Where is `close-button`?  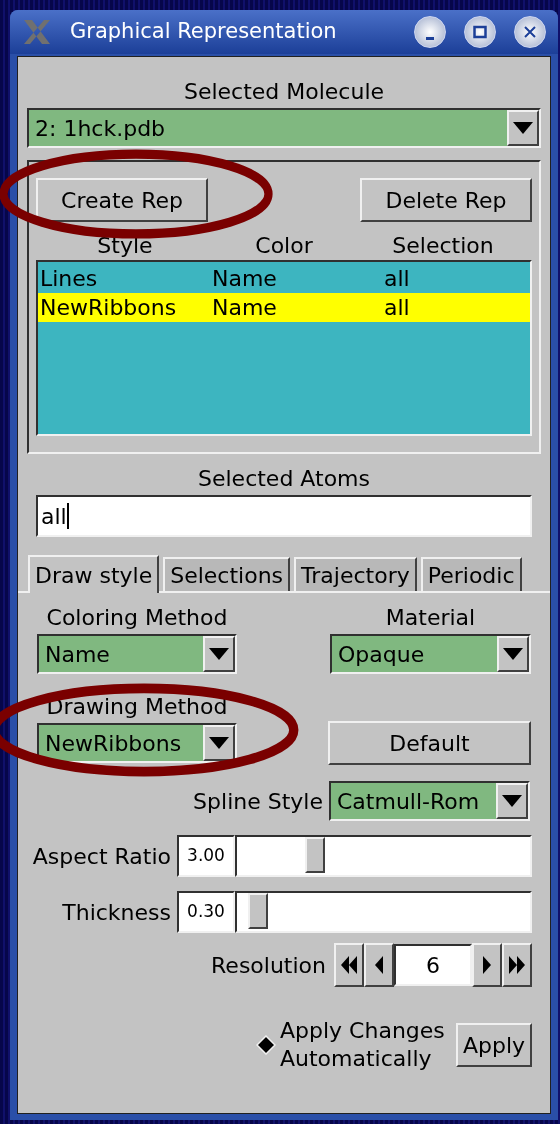
close-button is located at coordinates (530, 32).